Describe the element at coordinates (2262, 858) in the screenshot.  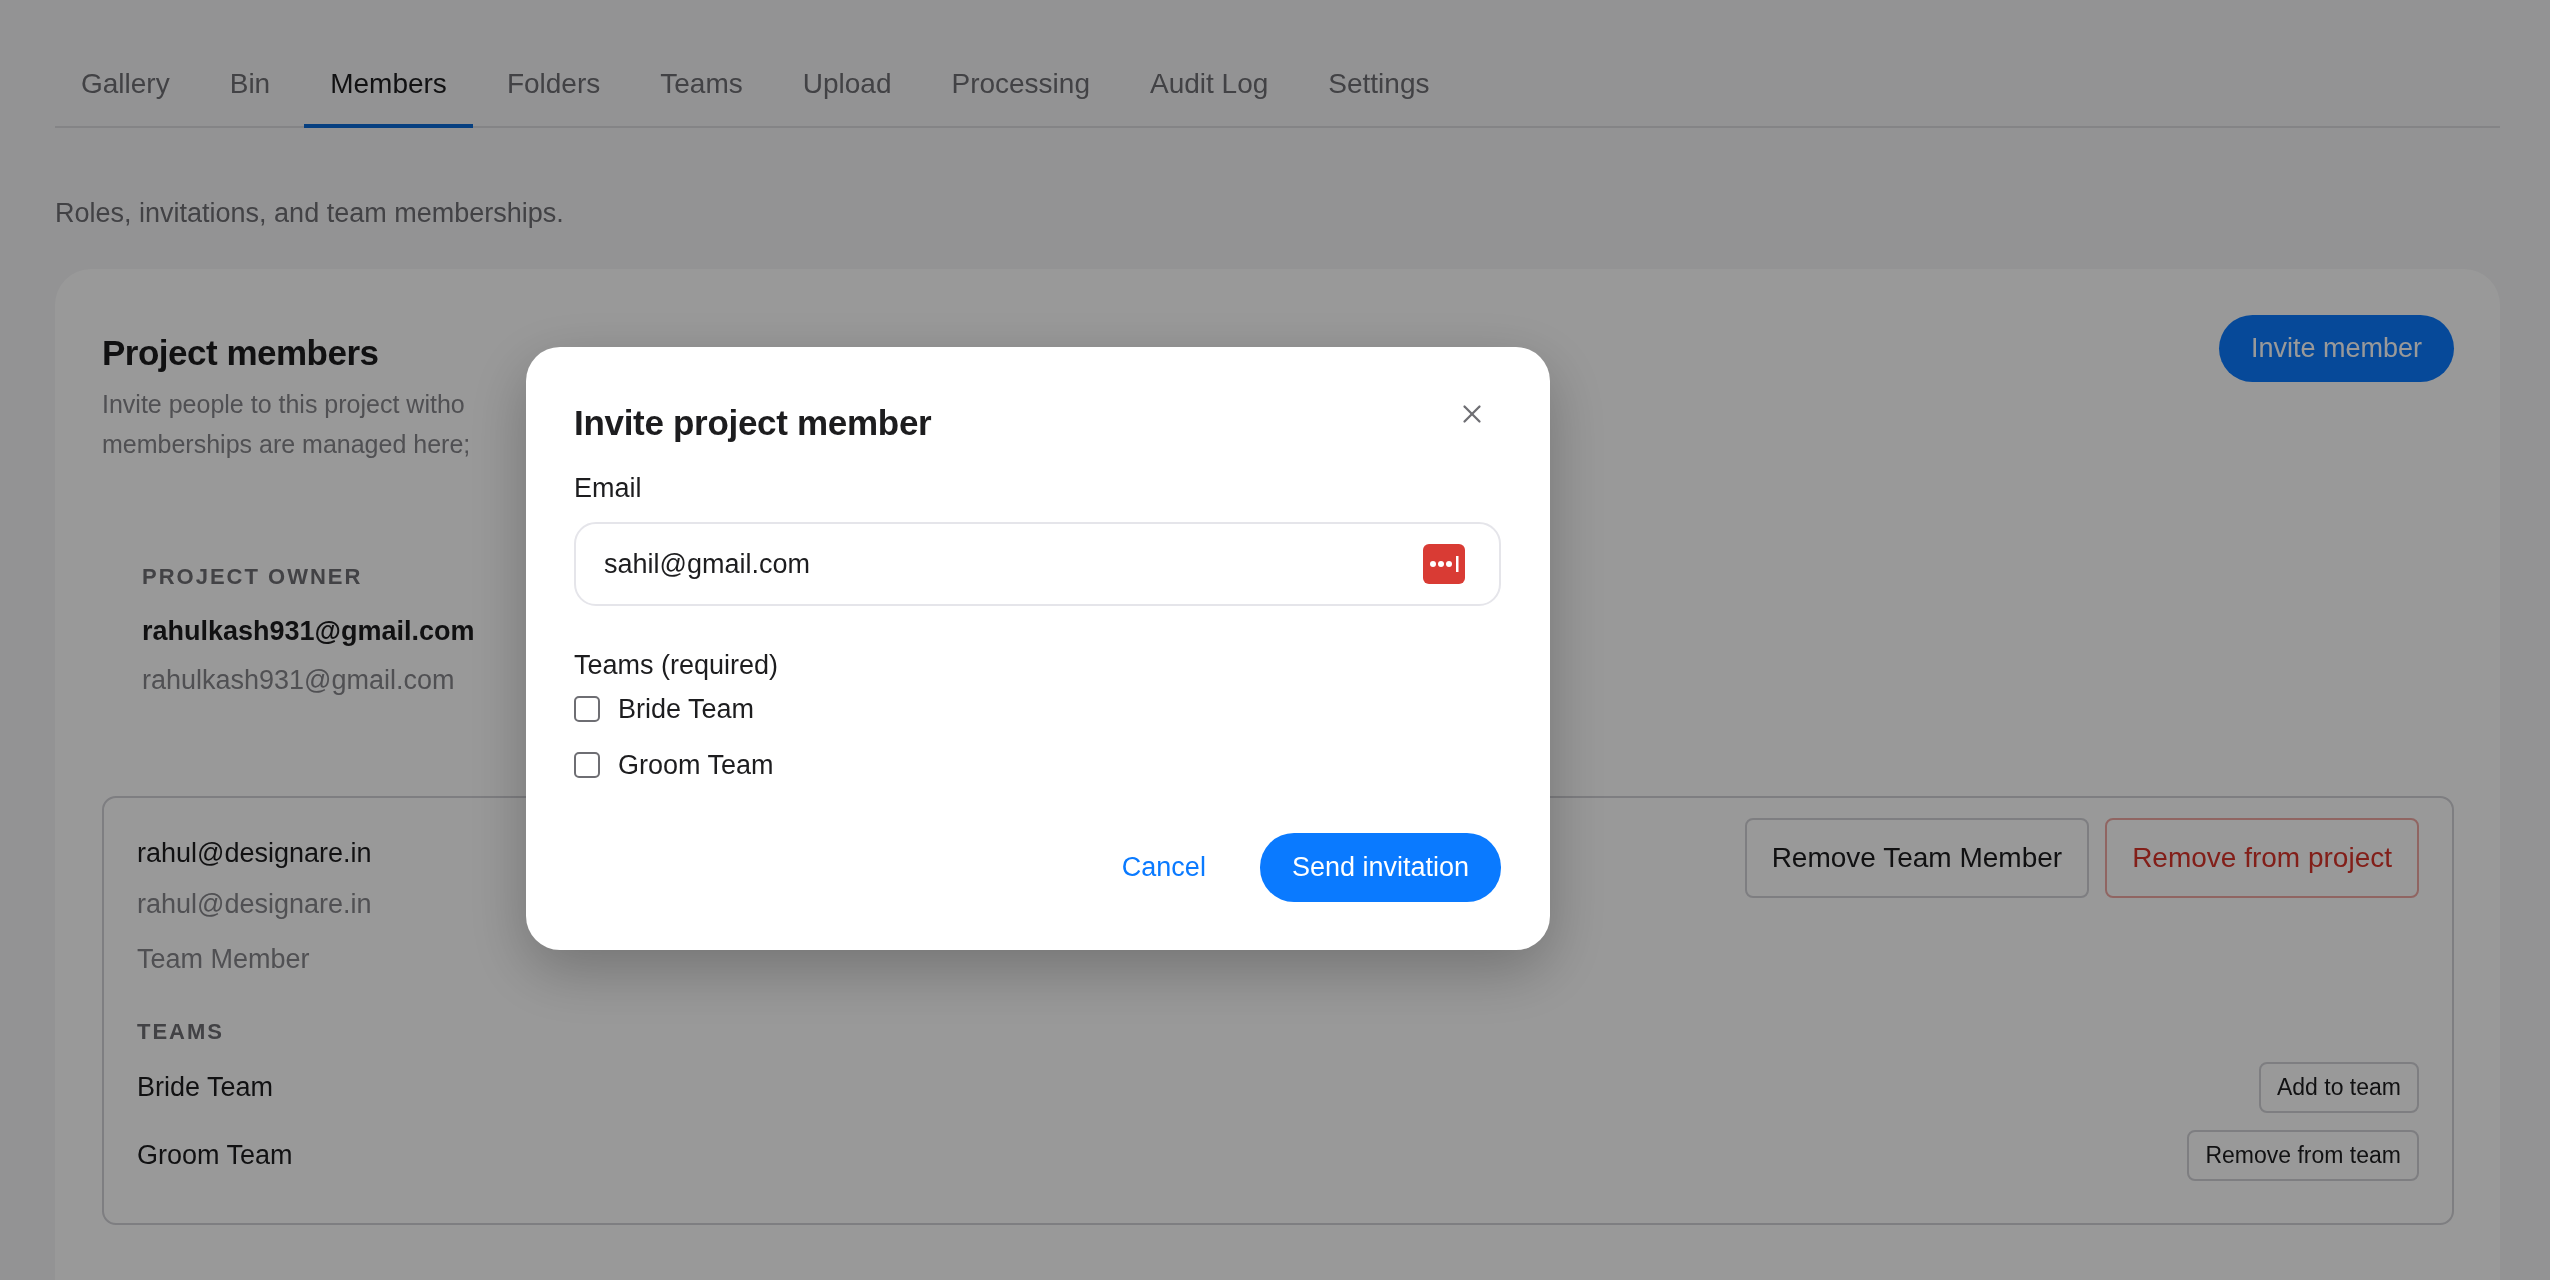
I see `remove-from-project-button: Remove from project` at that location.